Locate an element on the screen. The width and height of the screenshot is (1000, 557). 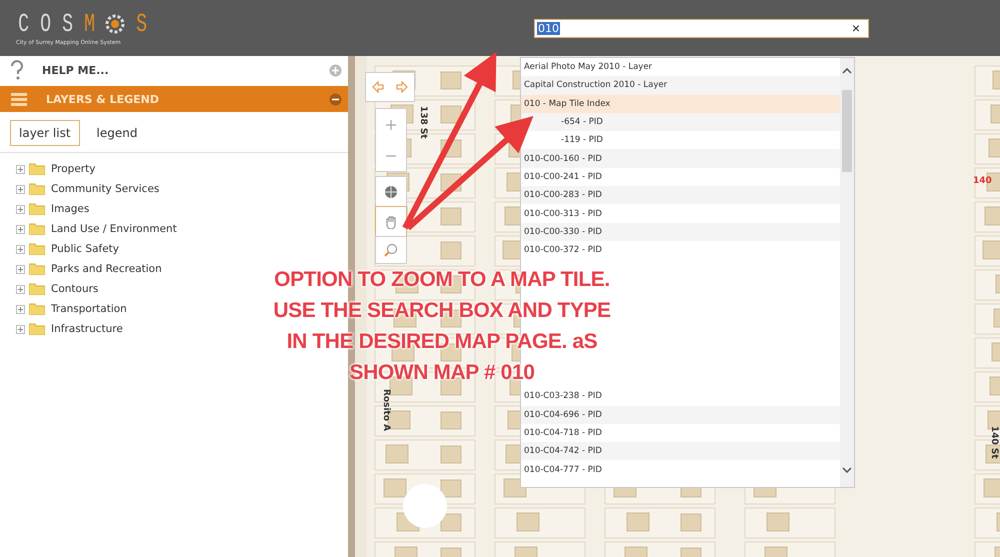
layer-name: Contours is located at coordinates (74, 289).